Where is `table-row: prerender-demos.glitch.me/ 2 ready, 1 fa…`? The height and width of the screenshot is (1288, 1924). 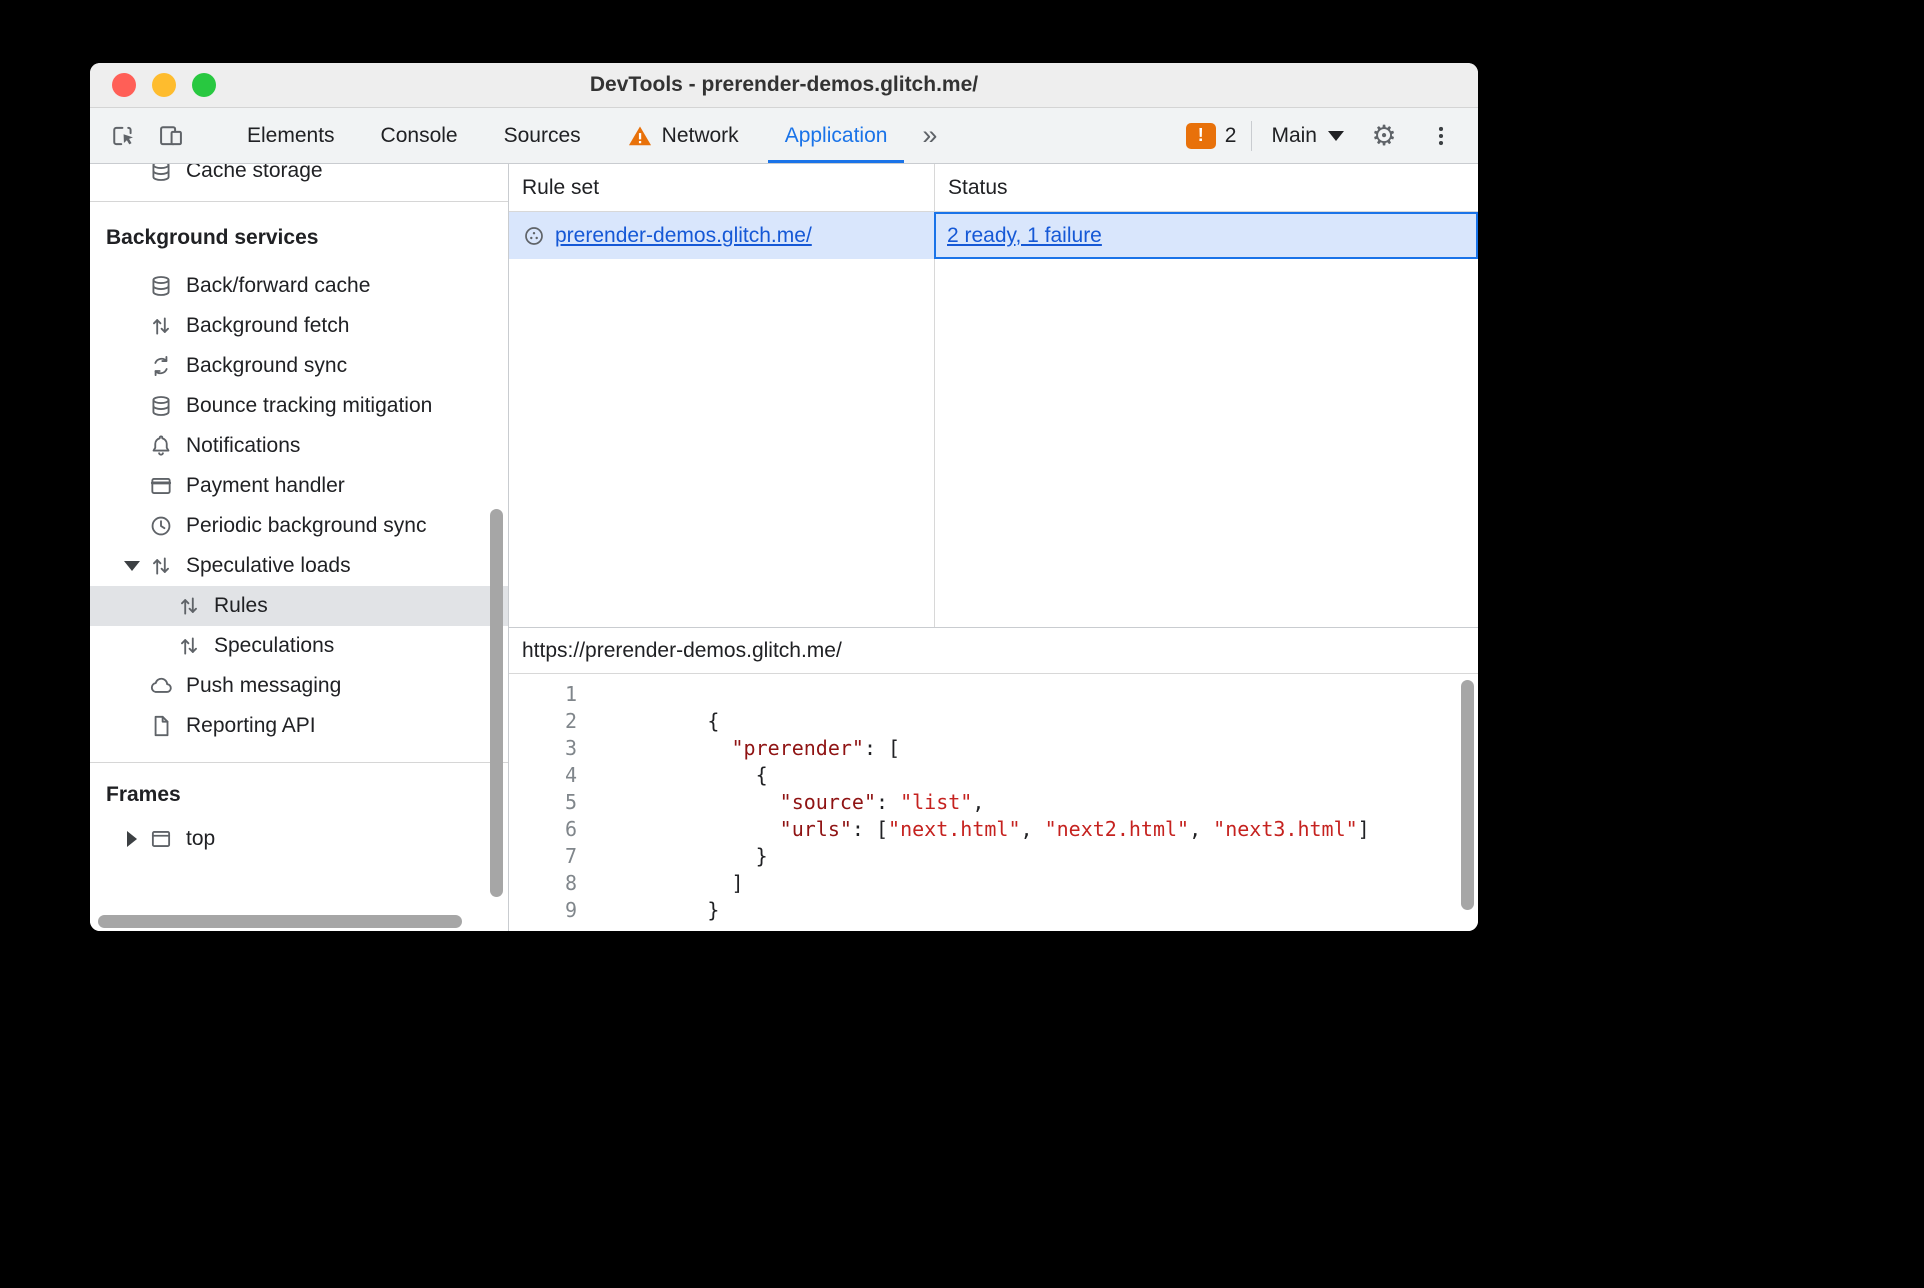
table-row: prerender-demos.glitch.me/ 2 ready, 1 fa… is located at coordinates (993, 235).